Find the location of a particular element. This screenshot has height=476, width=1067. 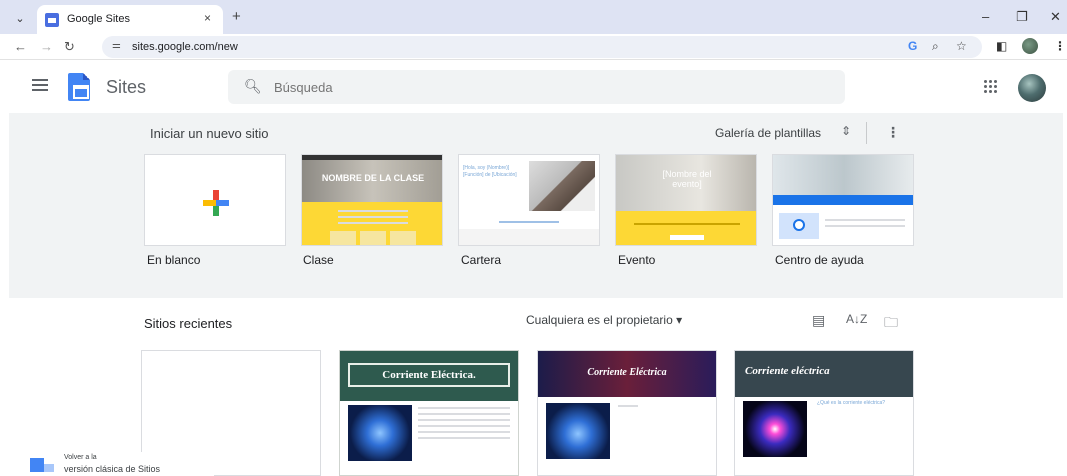

electric-thumbnail is located at coordinates (775, 429).